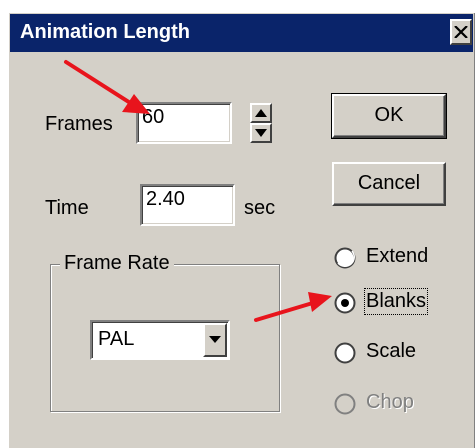 The image size is (475, 448). I want to click on radio-blanks: Blanks, so click(399, 302).